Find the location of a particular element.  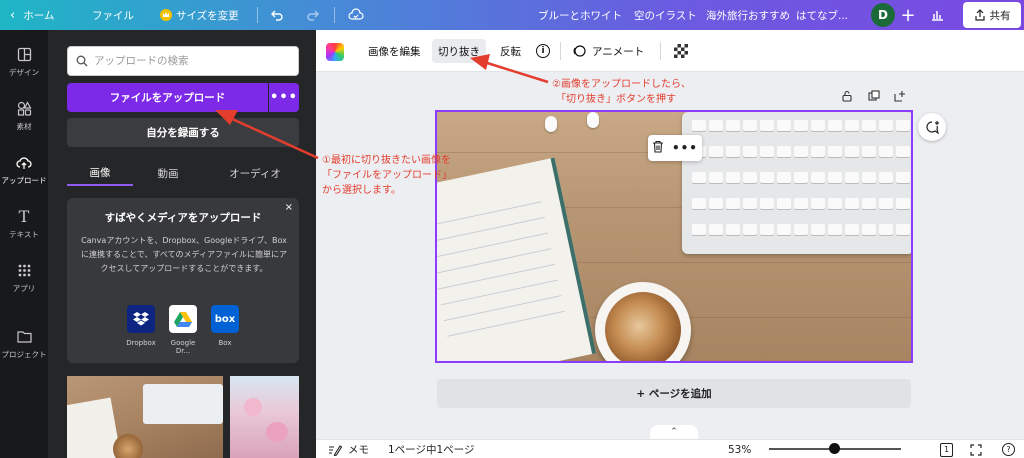

page-number-badge: 1 is located at coordinates (946, 449).